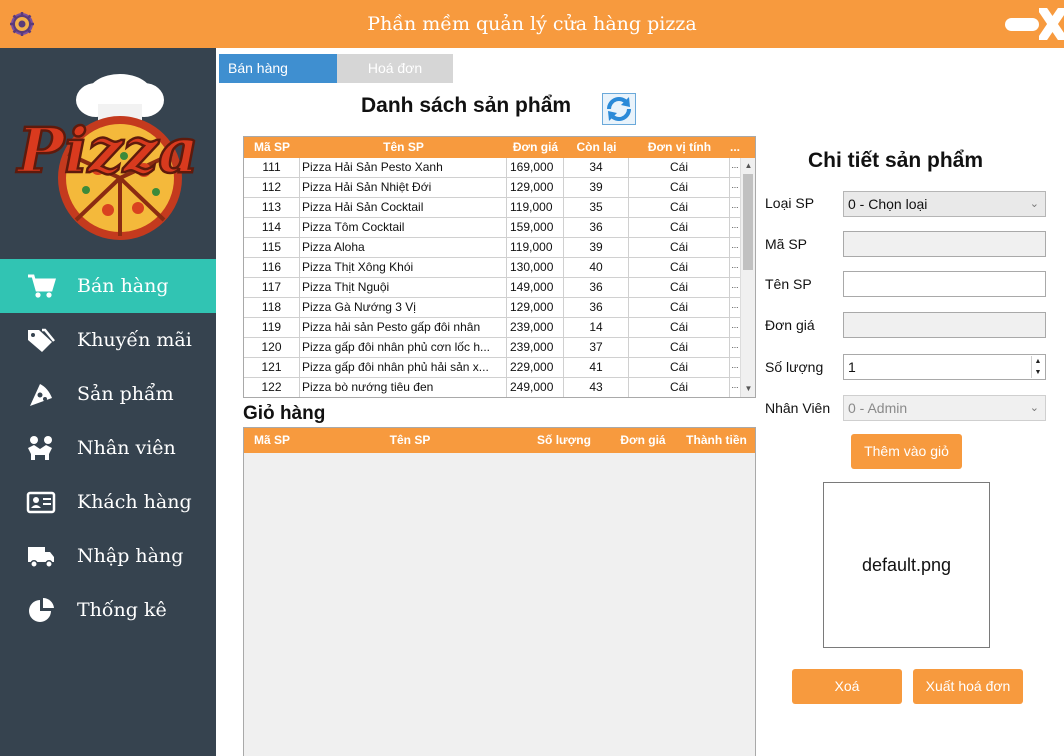 This screenshot has height=756, width=1064. I want to click on column-header: Đơn vị tính, so click(679, 147).